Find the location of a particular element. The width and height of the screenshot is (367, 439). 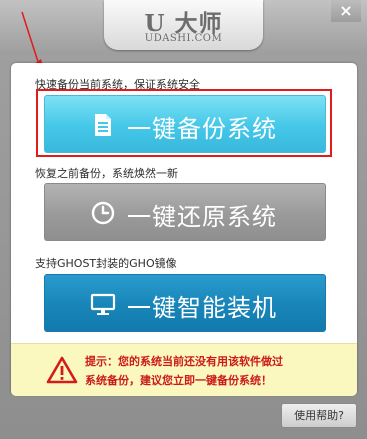

close-button: × is located at coordinates (346, 11).